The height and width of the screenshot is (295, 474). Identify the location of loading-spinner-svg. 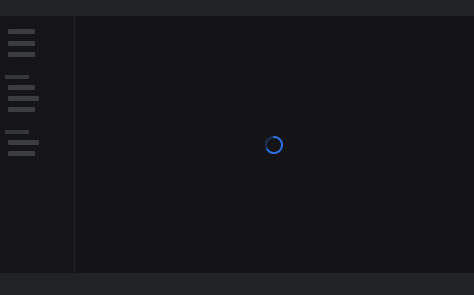
(274, 145).